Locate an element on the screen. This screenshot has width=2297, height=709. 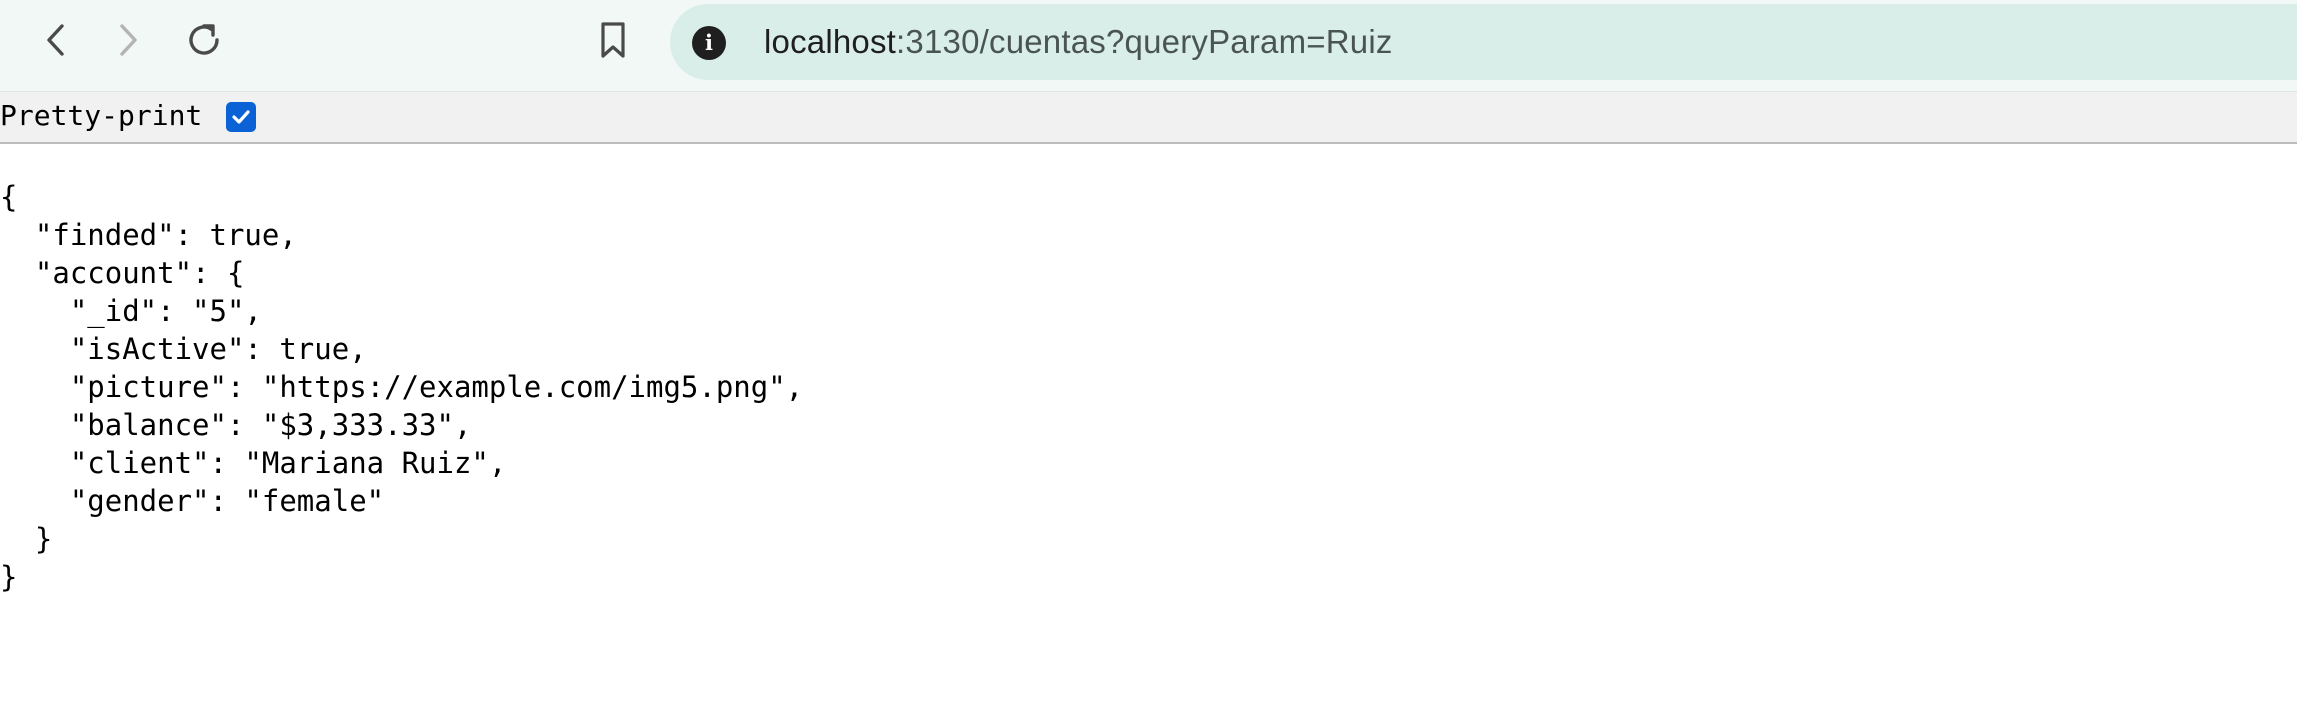
json-line: "finded": true, is located at coordinates (148, 235).